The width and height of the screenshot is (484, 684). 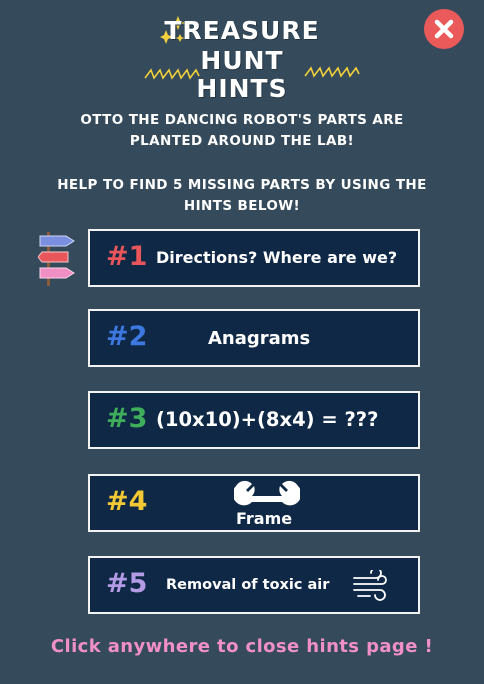 I want to click on hint-card-5: #5 Removal of toxic air, so click(x=254, y=585).